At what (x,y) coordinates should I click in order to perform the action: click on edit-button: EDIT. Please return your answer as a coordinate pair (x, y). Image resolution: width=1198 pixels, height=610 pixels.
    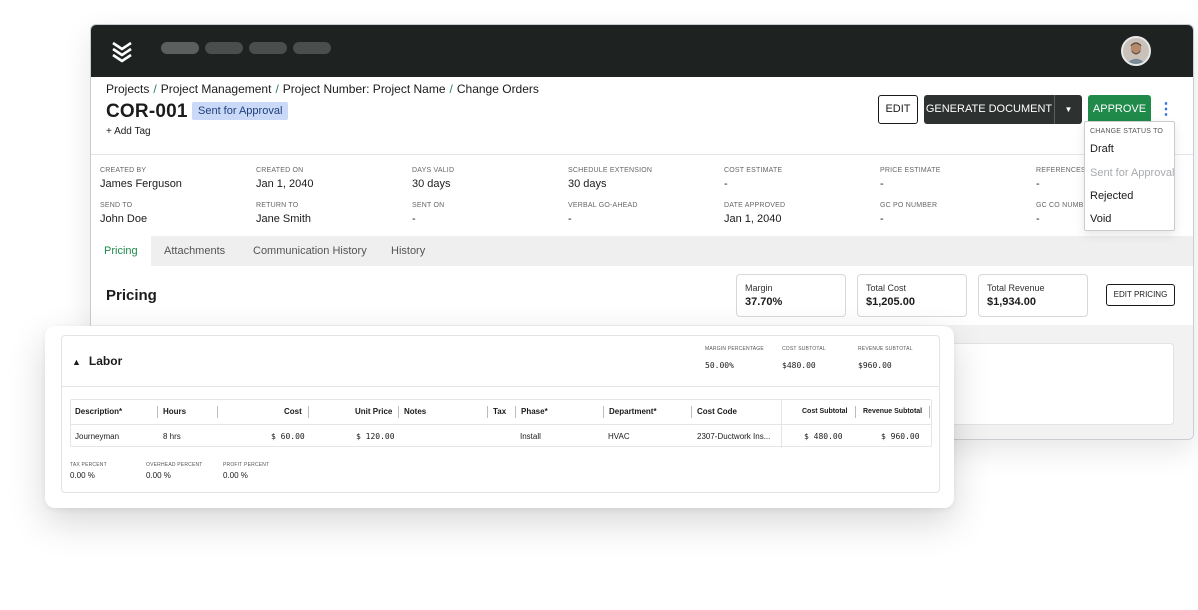
    Looking at the image, I should click on (898, 109).